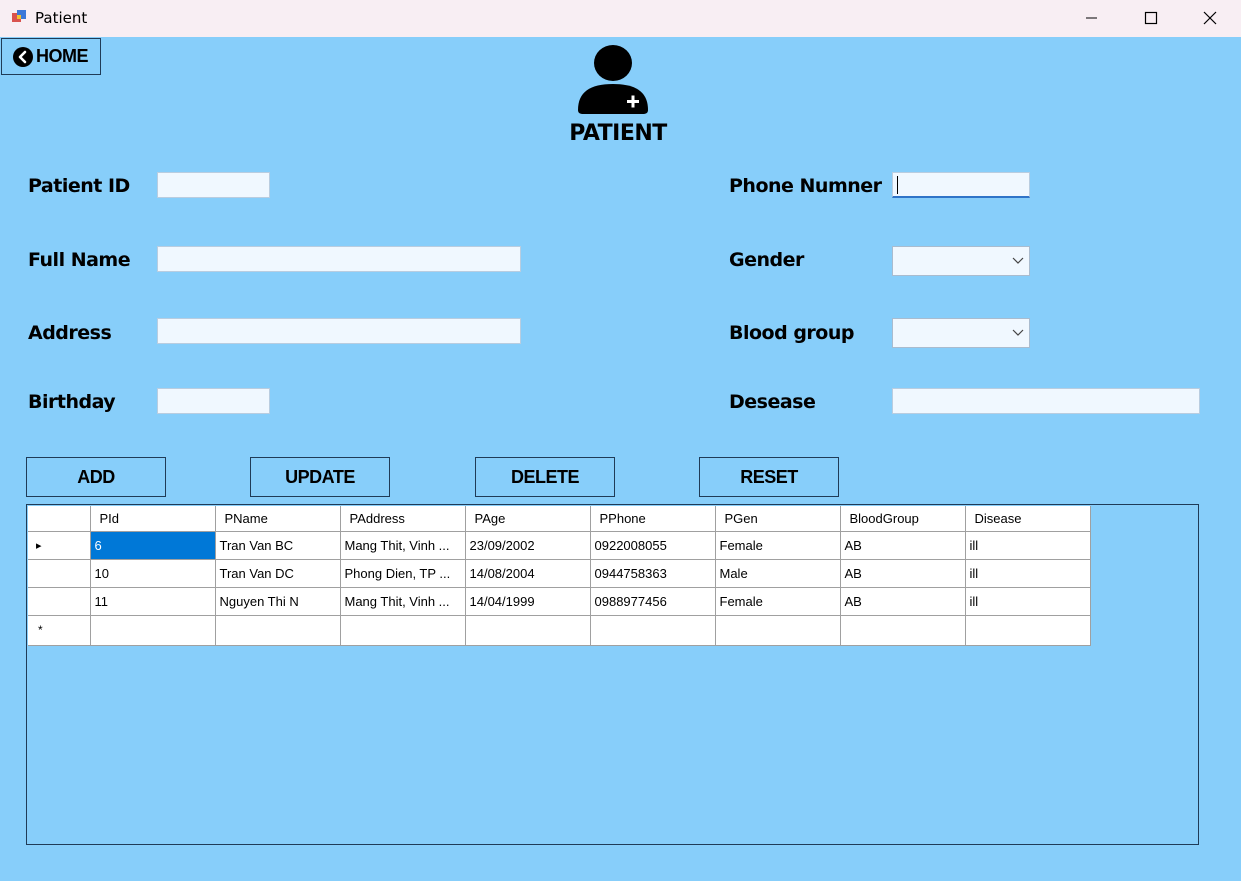 The image size is (1241, 881). Describe the element at coordinates (777, 519) in the screenshot. I see `column-header: PGen` at that location.